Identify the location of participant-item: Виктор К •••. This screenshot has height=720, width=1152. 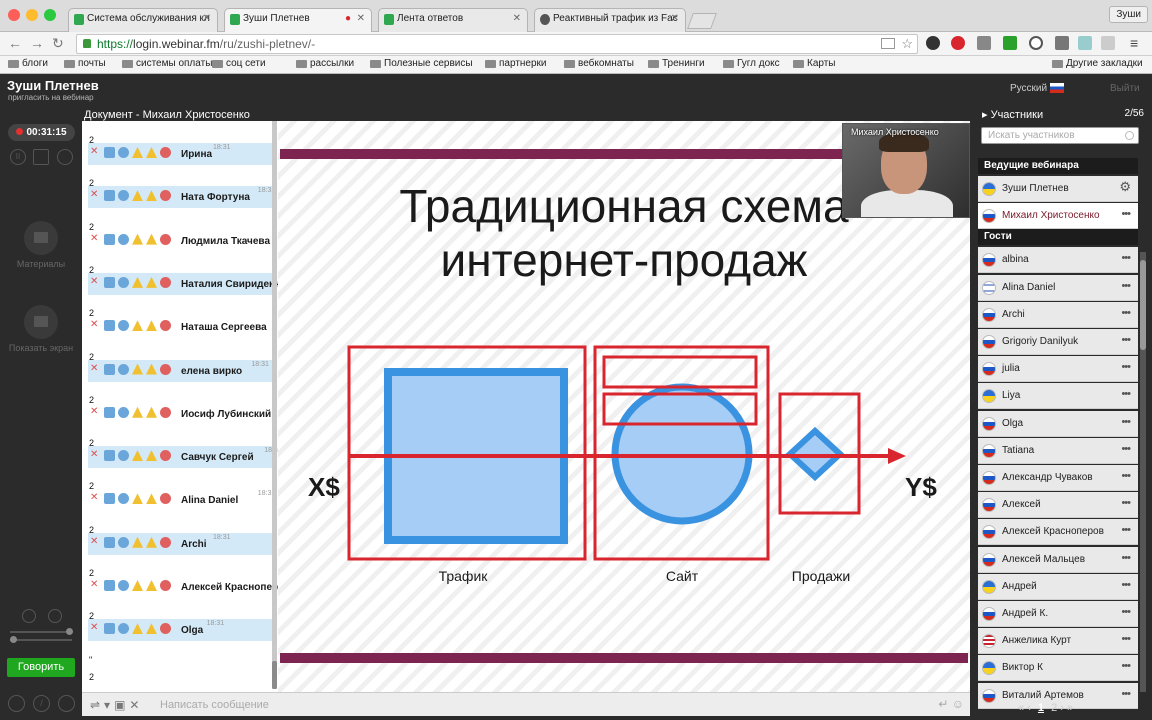
(1058, 668).